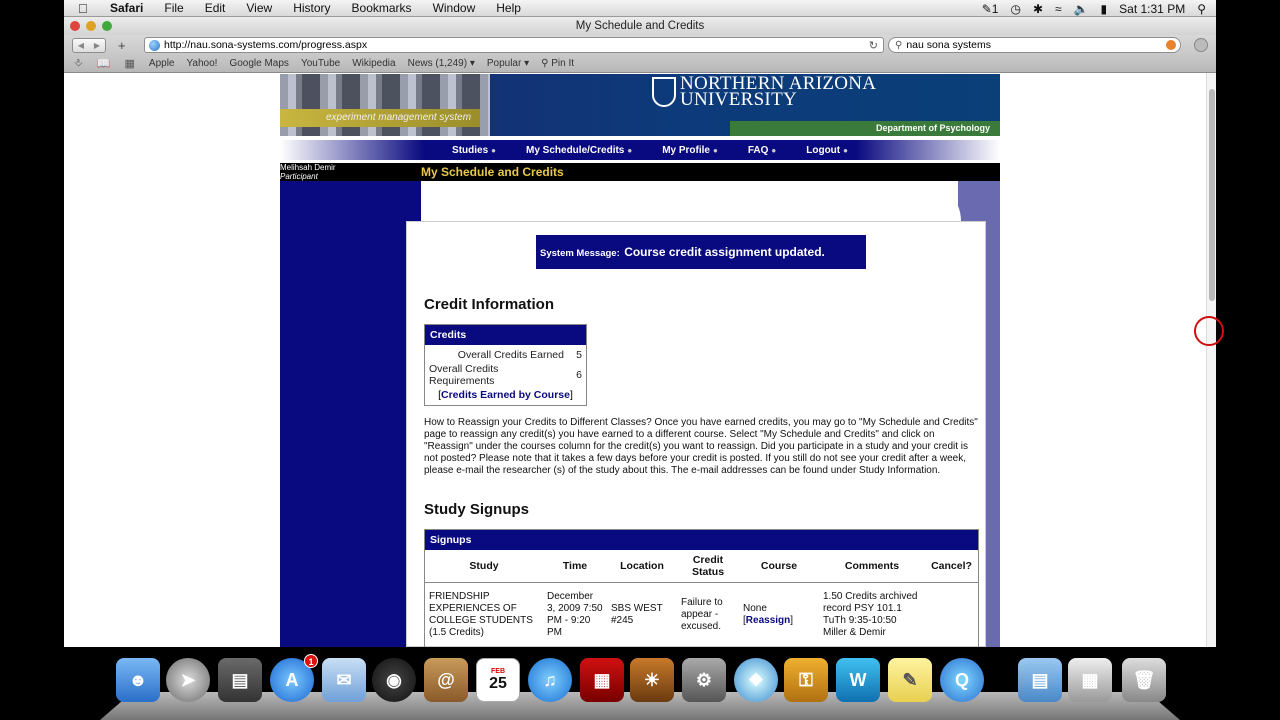 Image resolution: width=1280 pixels, height=720 pixels. What do you see at coordinates (75, 26) in the screenshot?
I see `close-window-button` at bounding box center [75, 26].